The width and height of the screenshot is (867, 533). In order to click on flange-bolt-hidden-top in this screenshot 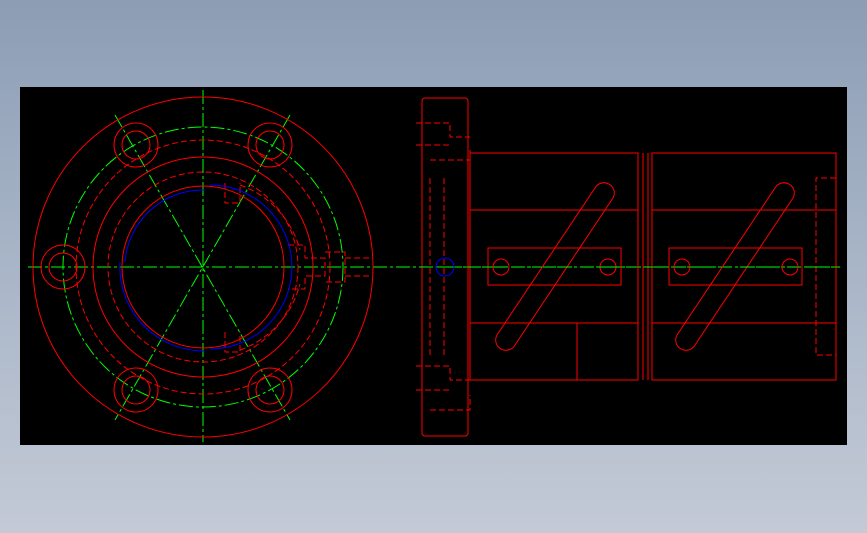, I will do `click(443, 141)`.